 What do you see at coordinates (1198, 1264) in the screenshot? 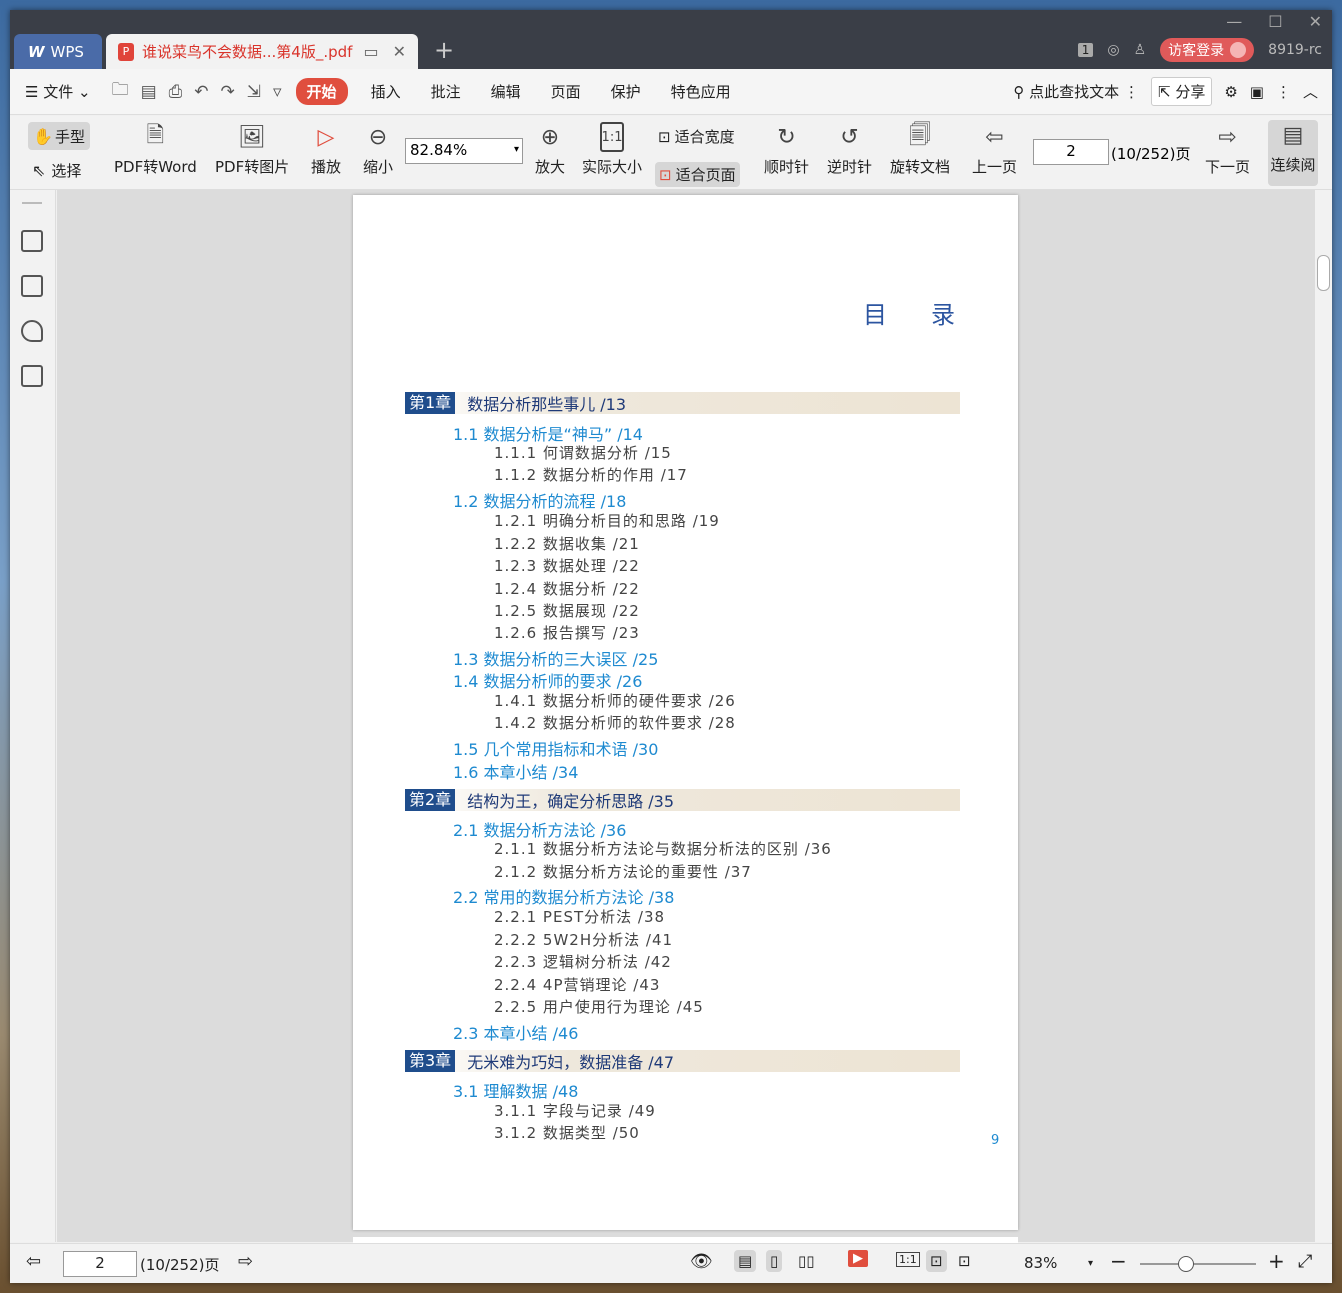
I see `zoom-slider` at bounding box center [1198, 1264].